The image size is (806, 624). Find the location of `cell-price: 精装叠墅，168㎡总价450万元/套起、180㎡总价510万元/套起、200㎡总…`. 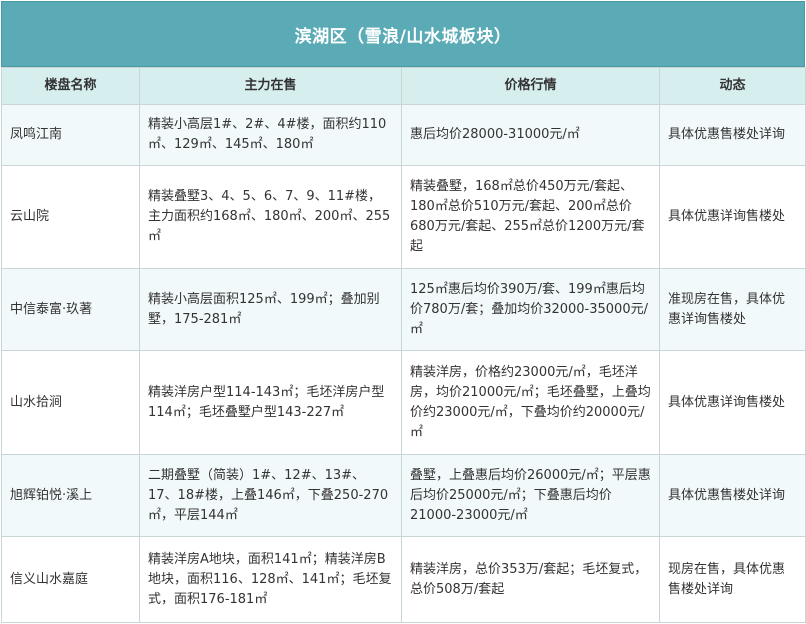

cell-price: 精装叠墅，168㎡总价450万元/套起、180㎡总价510万元/套起、200㎡总… is located at coordinates (530, 217).